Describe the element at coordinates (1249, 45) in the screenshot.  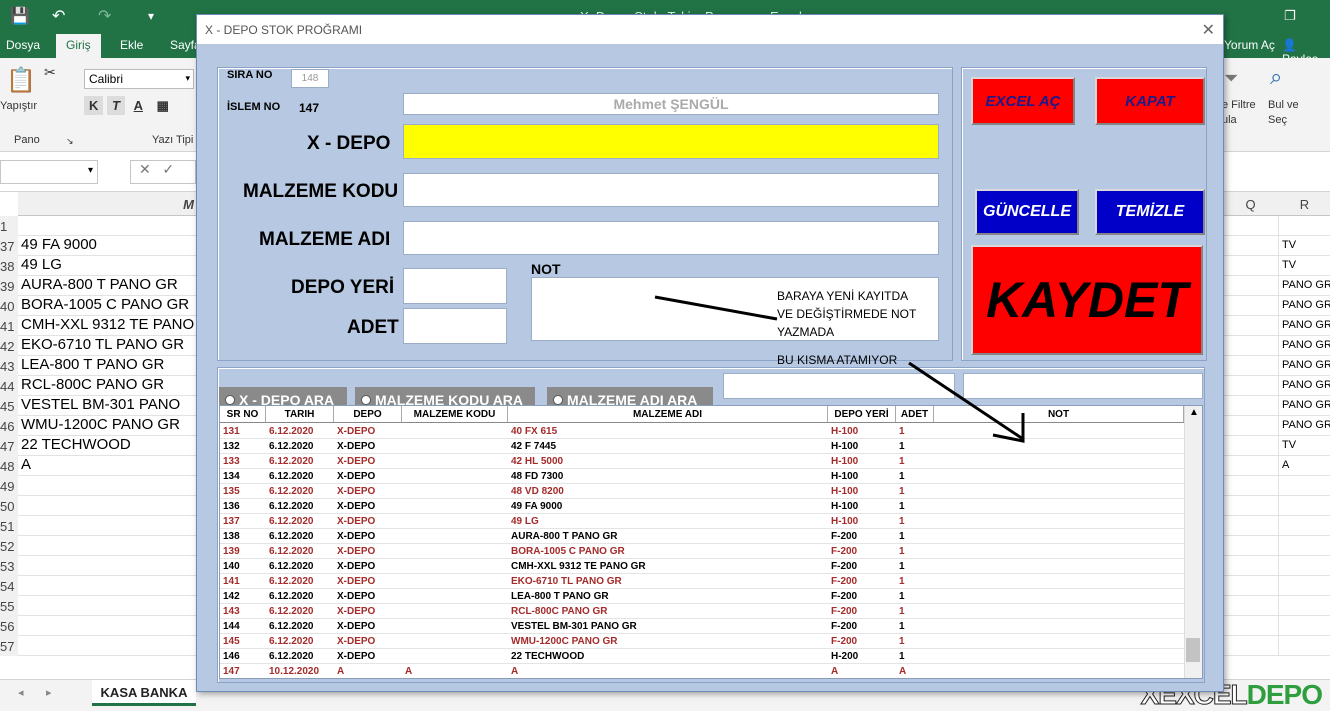
I see `comment-button: Yorum Aç` at that location.